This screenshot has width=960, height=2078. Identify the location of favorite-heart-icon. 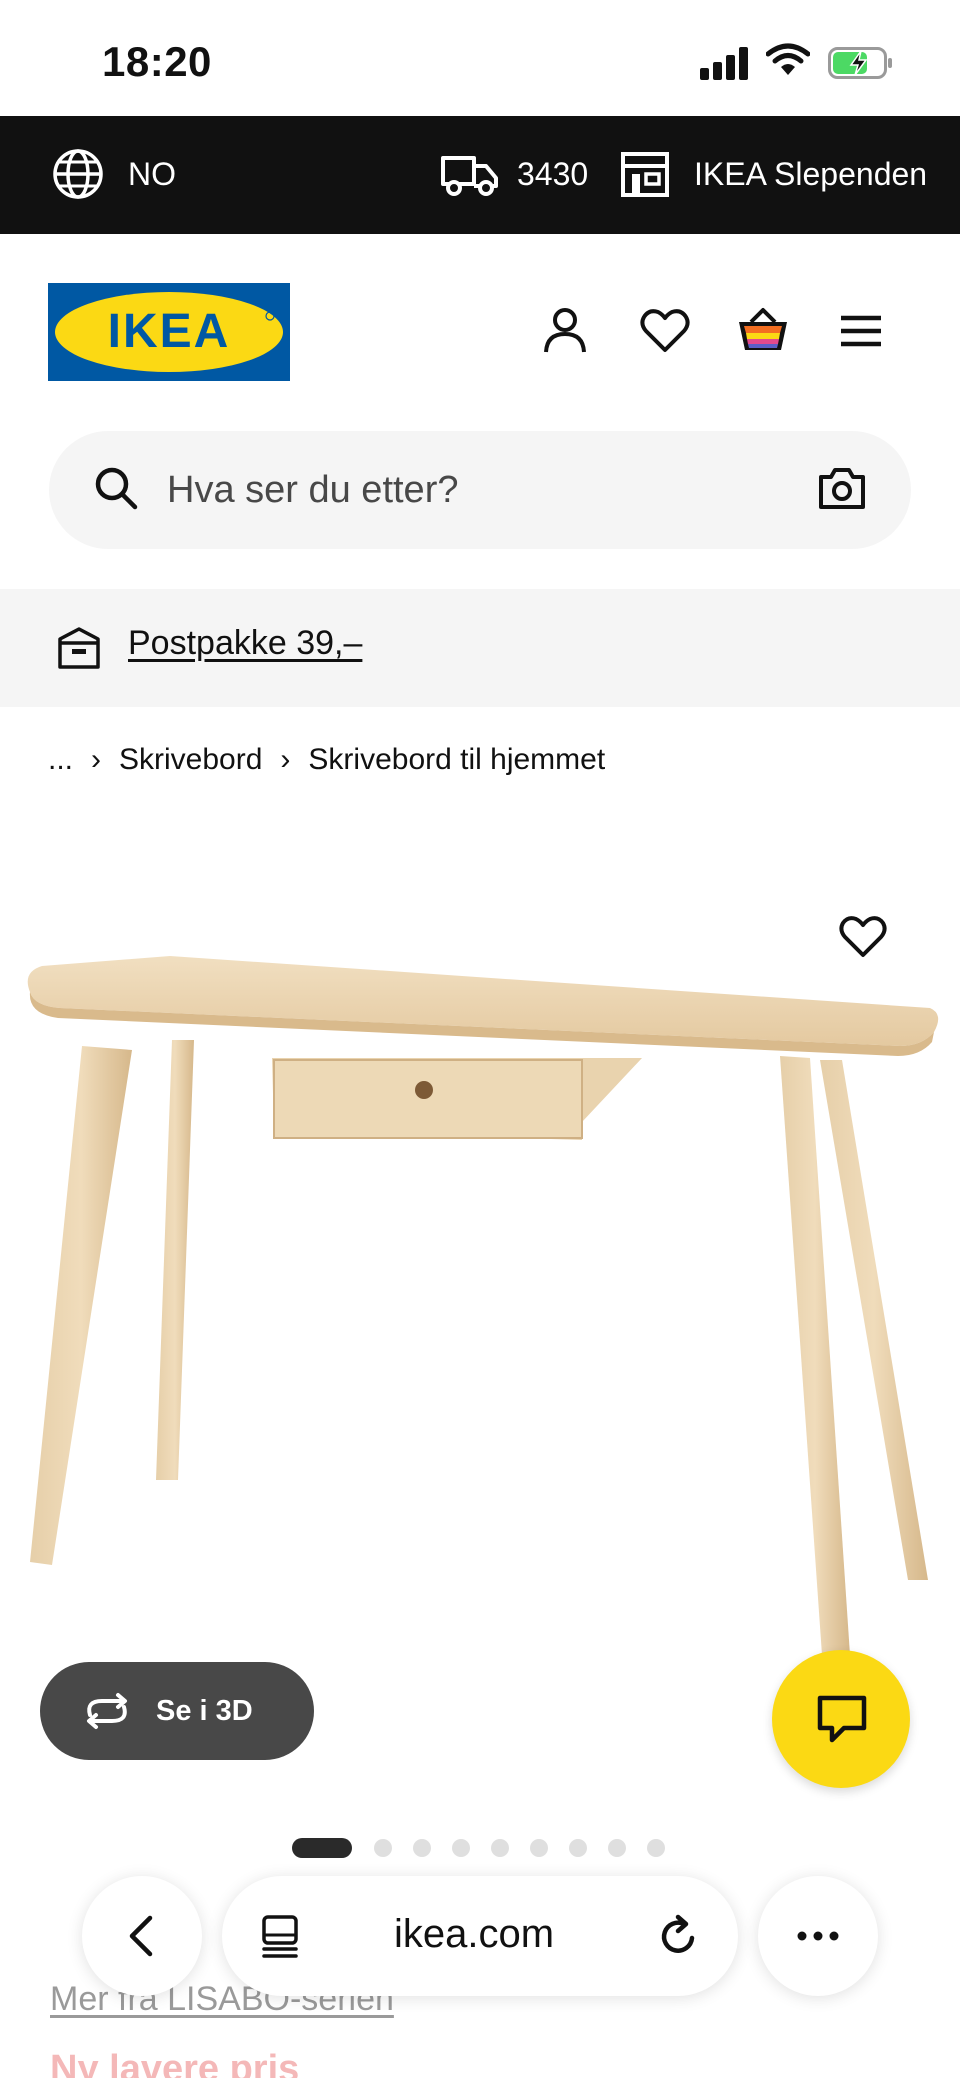
(863, 937).